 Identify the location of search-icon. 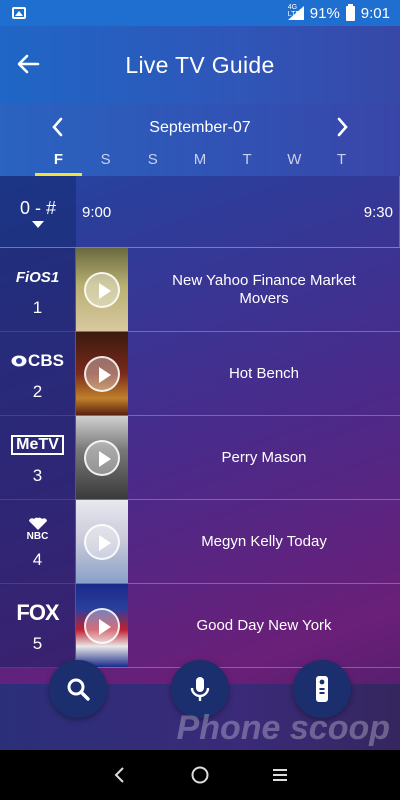
(78, 689).